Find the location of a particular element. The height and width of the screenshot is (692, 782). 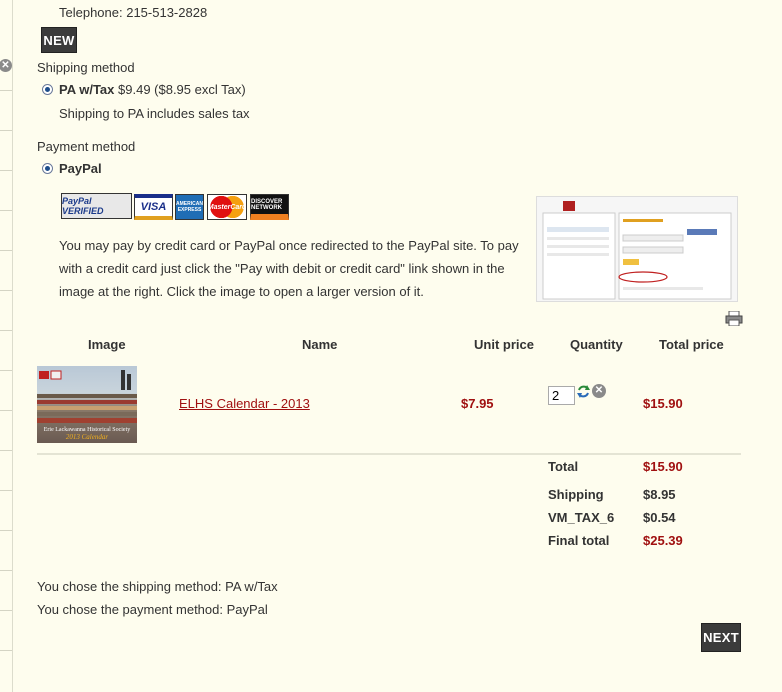

summary-tax-value: $0.54 is located at coordinates (659, 517).